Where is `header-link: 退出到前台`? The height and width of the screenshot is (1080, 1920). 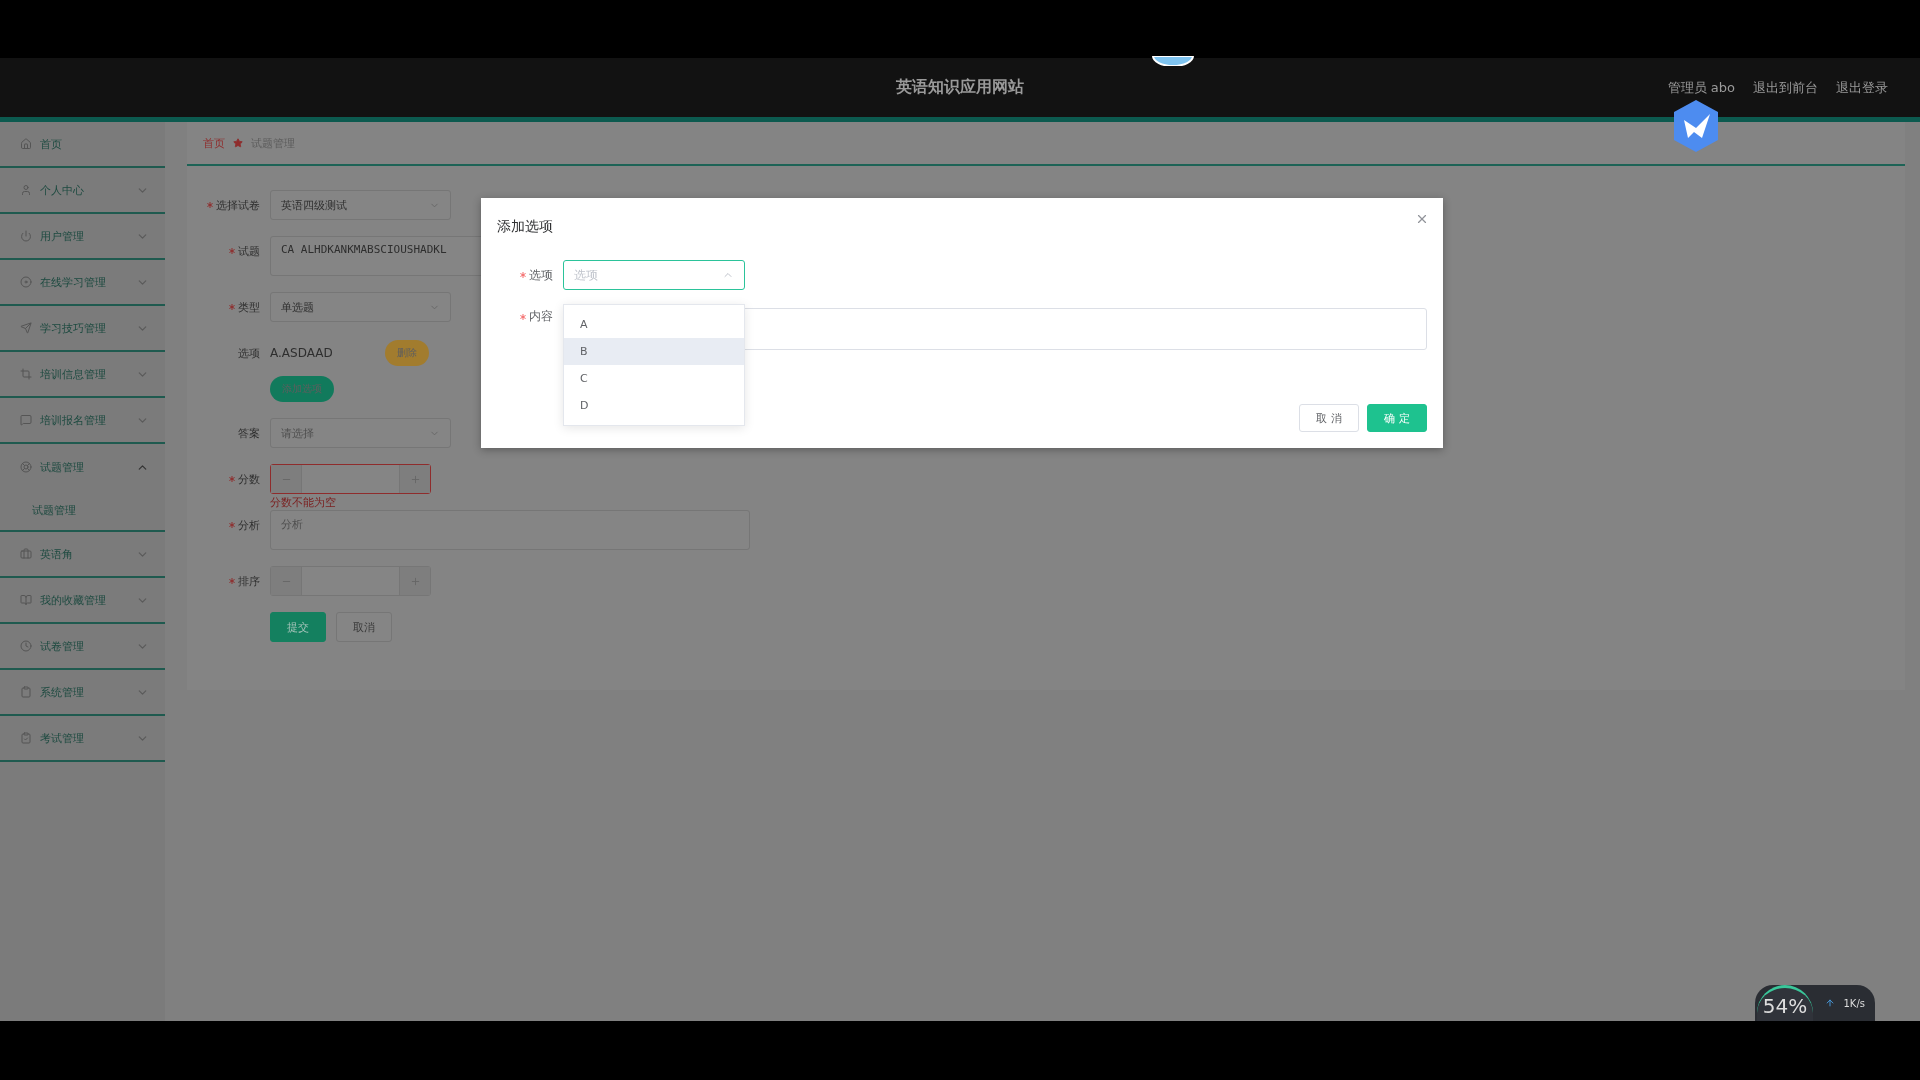
header-link: 退出到前台 is located at coordinates (1785, 87).